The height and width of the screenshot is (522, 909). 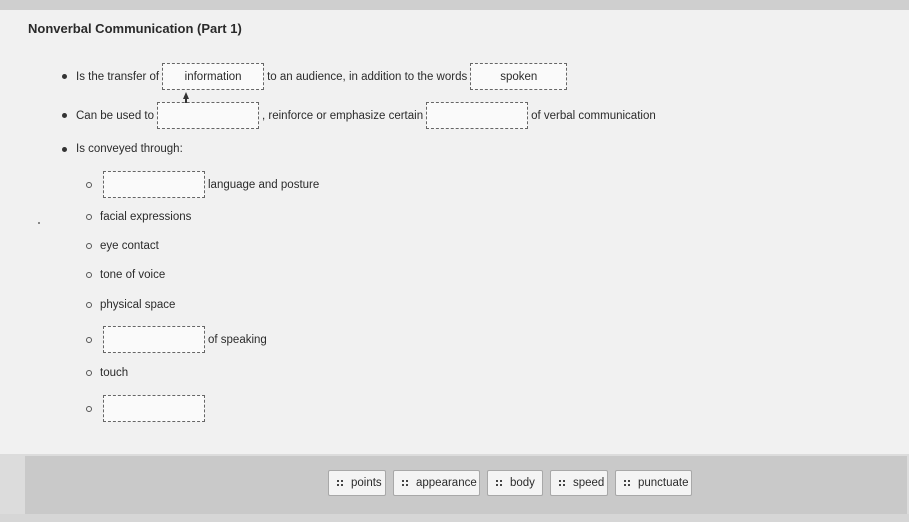 What do you see at coordinates (589, 483) in the screenshot?
I see `word-chip-label: speed` at bounding box center [589, 483].